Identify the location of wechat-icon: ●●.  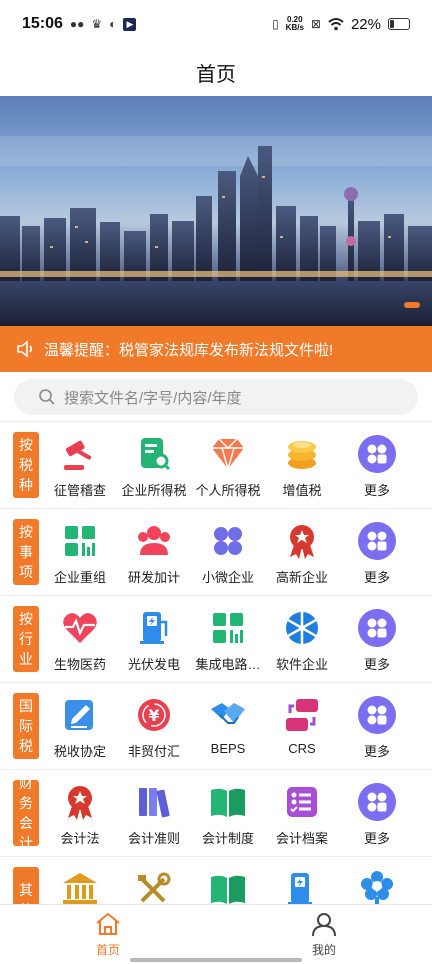
(77, 24).